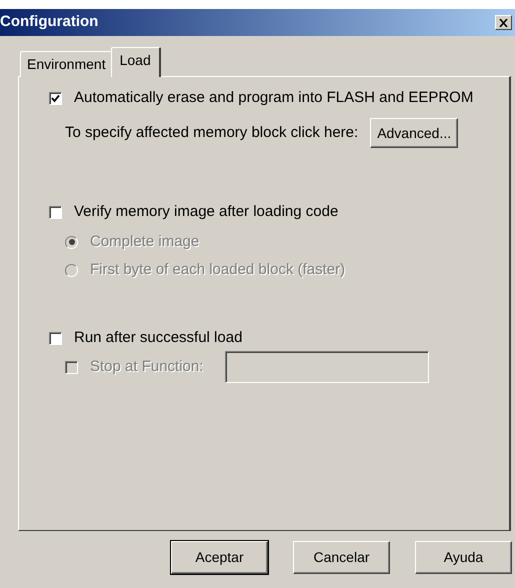 The height and width of the screenshot is (588, 515). I want to click on checkbox-label: Automatically erase and program into FLASH and EEPROM, so click(274, 98).